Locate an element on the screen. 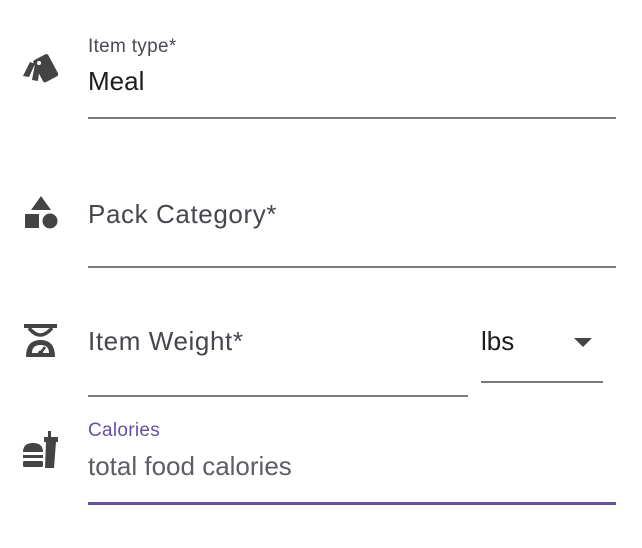  pack-category-label: Pack Category* is located at coordinates (183, 214).